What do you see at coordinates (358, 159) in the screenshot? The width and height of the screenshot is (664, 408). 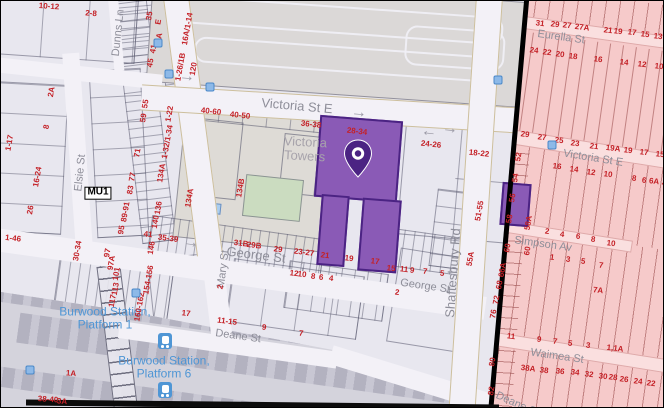 I see `location-pin-icon` at bounding box center [358, 159].